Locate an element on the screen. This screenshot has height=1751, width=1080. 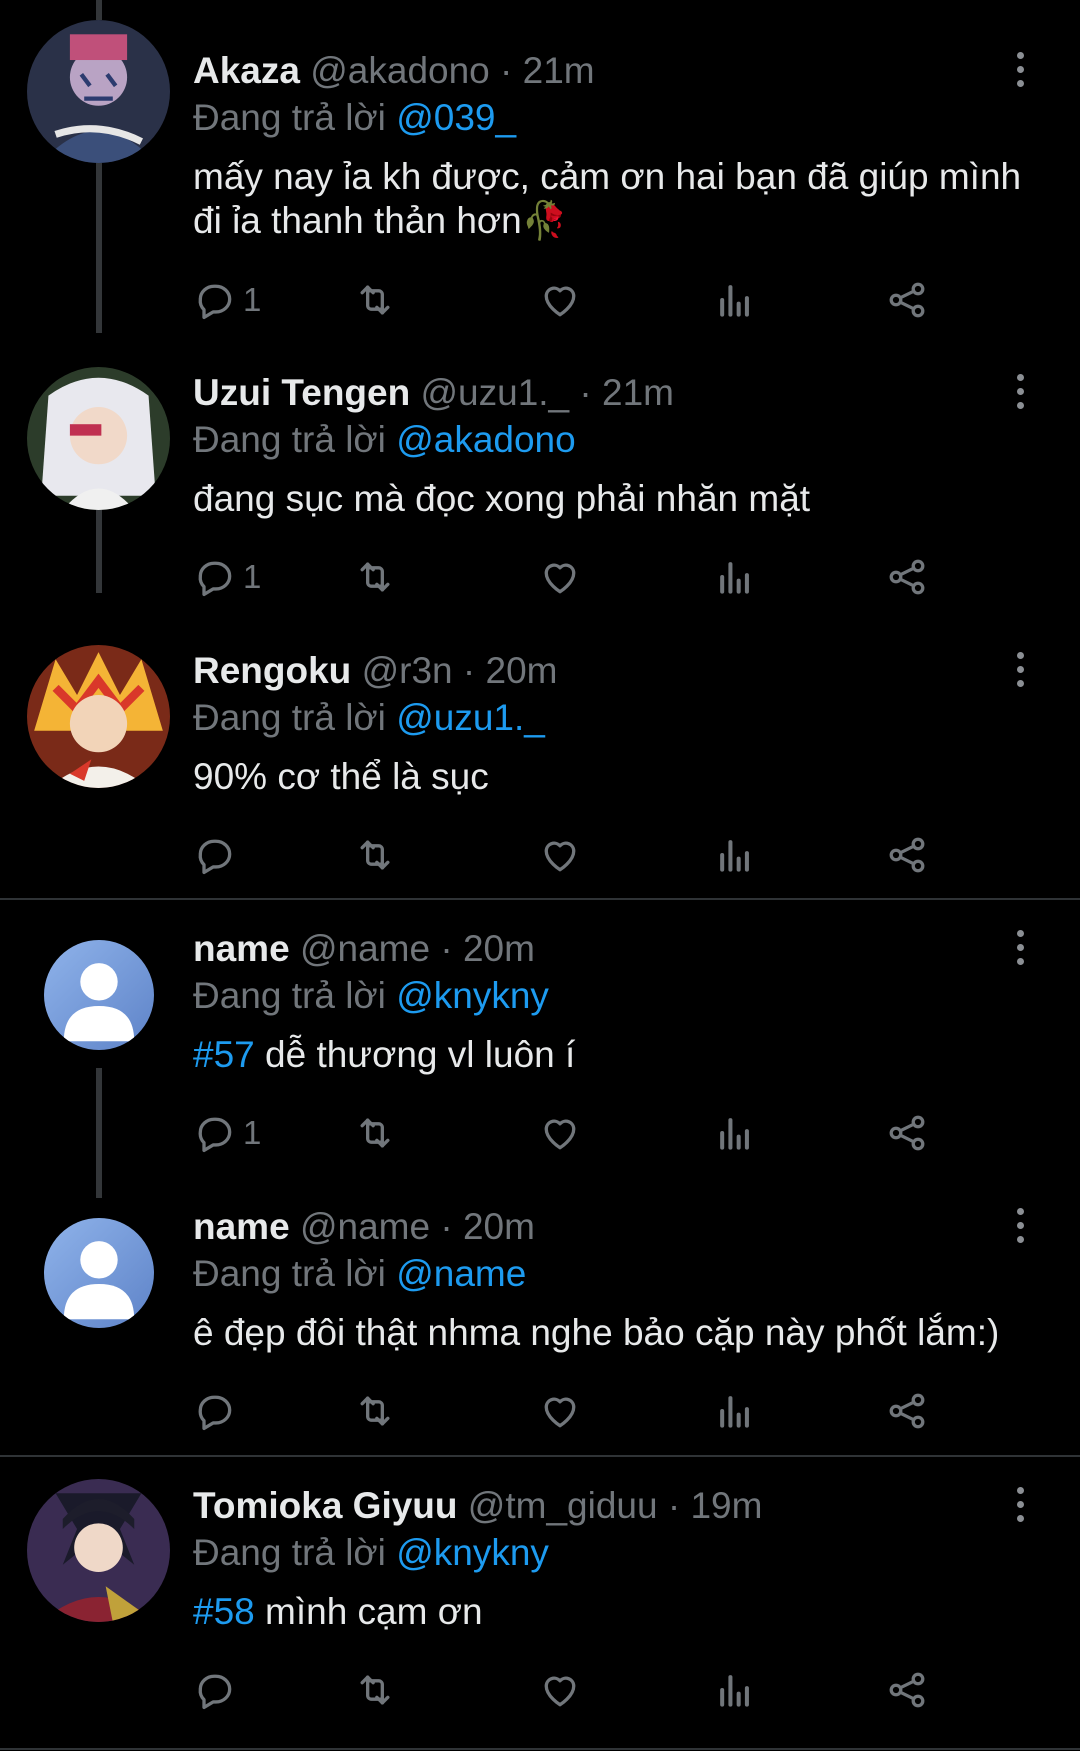
hashtag-link: #58 is located at coordinates (224, 1611).